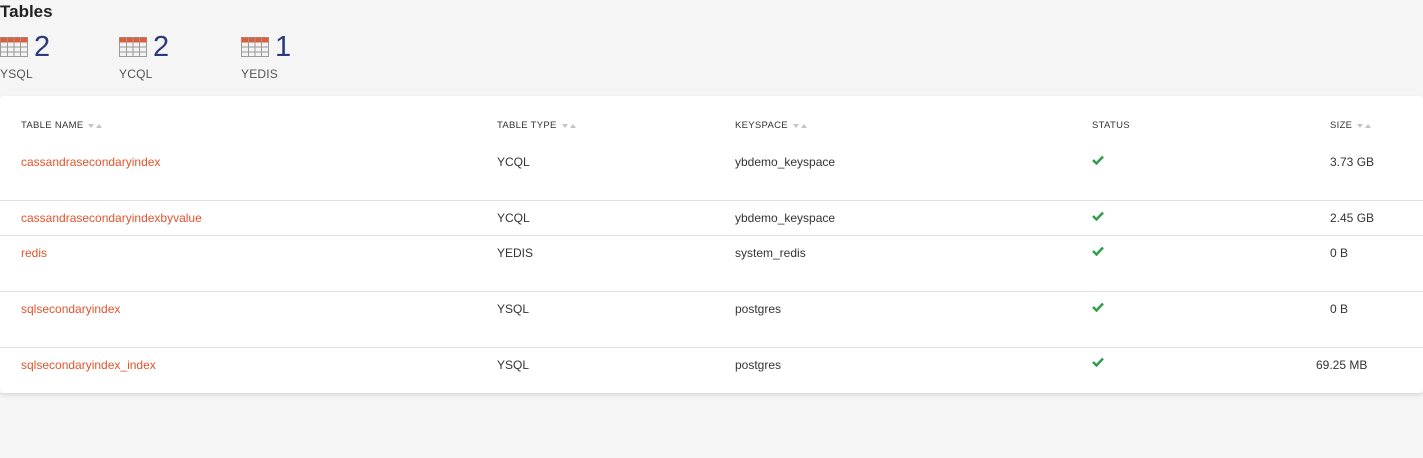  I want to click on column-header-label: SIZE, so click(1341, 125).